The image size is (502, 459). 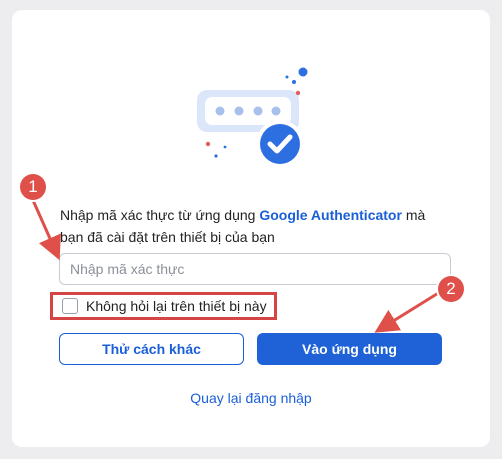 I want to click on try-another-method-button: Thử cách khác, so click(x=151, y=349).